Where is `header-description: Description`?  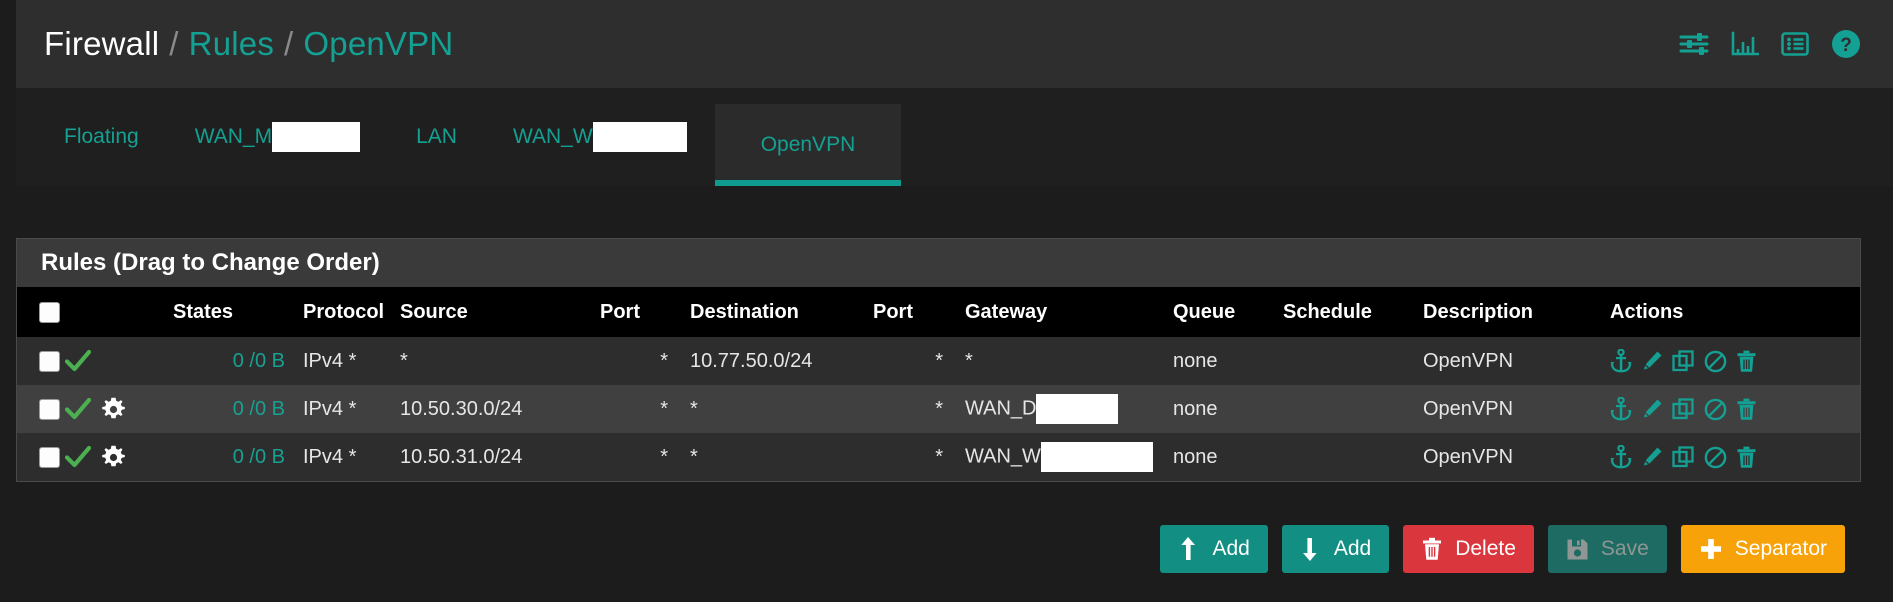
header-description: Description is located at coordinates (1478, 311).